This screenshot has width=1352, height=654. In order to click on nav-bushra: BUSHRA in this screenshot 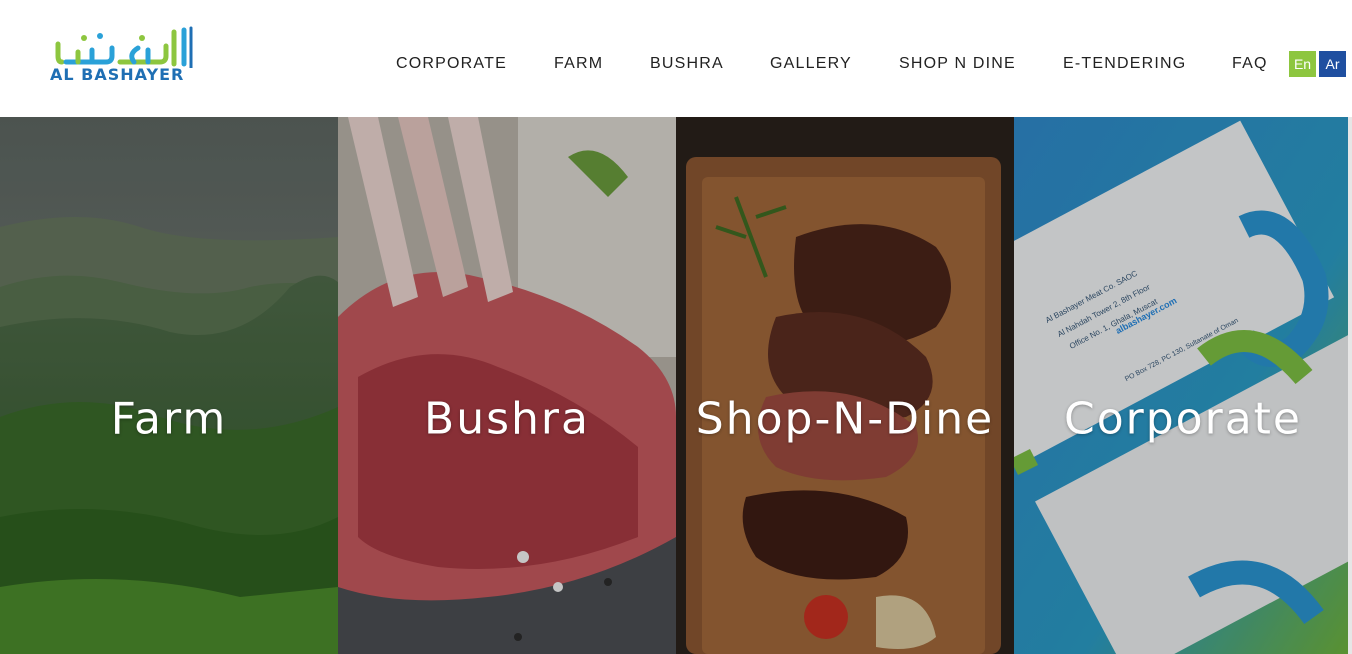, I will do `click(687, 64)`.